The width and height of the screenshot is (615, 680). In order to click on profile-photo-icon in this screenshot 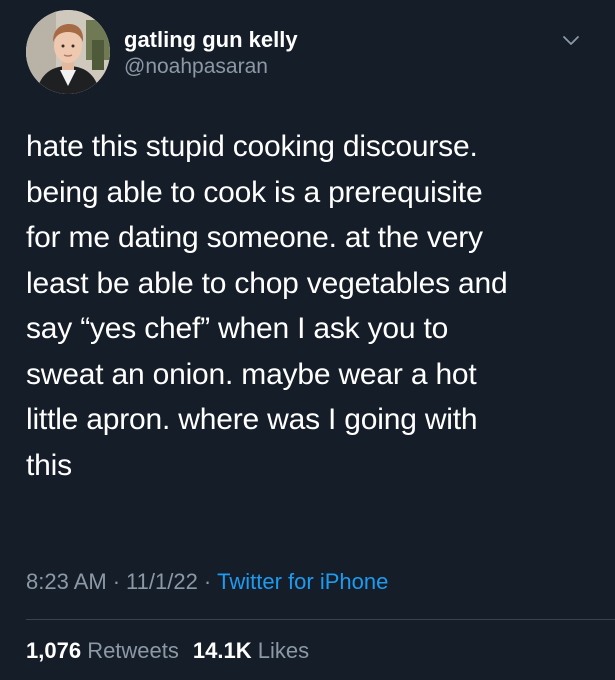, I will do `click(68, 52)`.